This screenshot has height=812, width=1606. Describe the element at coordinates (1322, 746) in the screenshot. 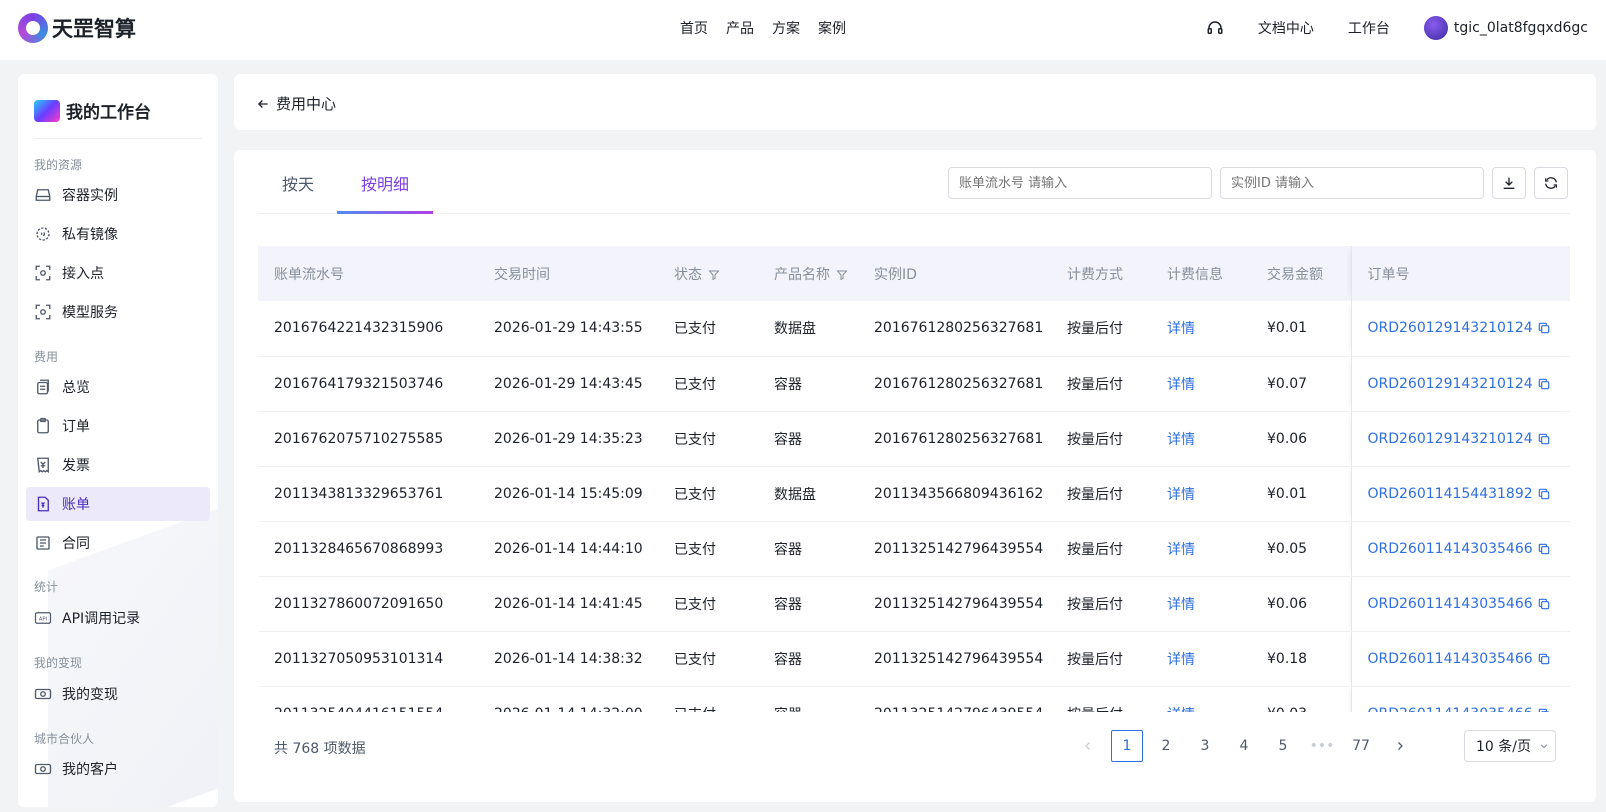

I see `page-ellipsis: •••` at that location.